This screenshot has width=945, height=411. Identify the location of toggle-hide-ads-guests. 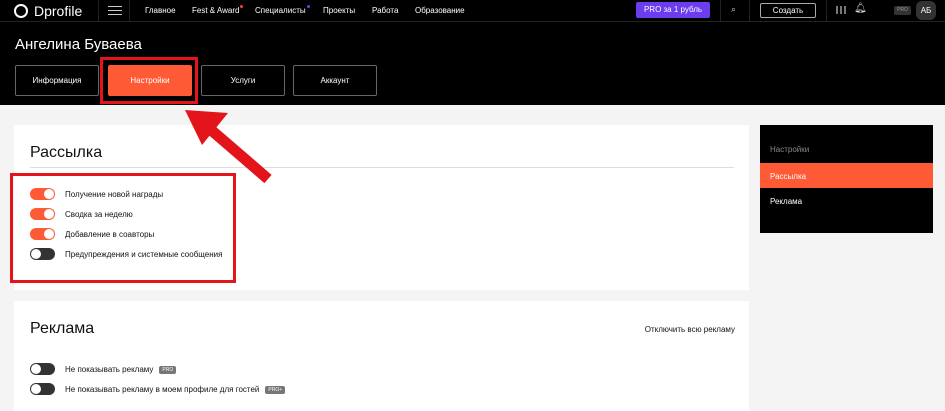
(42, 389).